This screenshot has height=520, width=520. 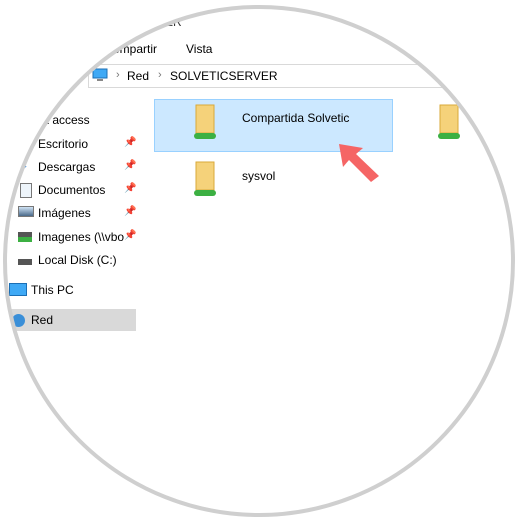 What do you see at coordinates (295, 118) in the screenshot?
I see `item-label: Compartida Solvetic` at bounding box center [295, 118].